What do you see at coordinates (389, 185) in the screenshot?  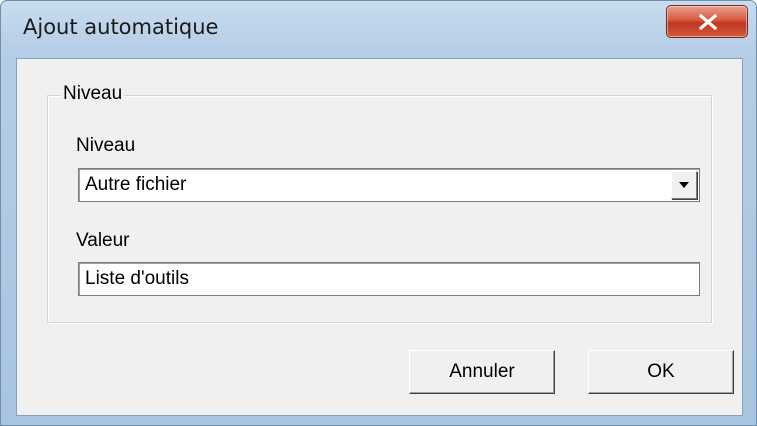 I see `niveau-select: Autre fichier` at bounding box center [389, 185].